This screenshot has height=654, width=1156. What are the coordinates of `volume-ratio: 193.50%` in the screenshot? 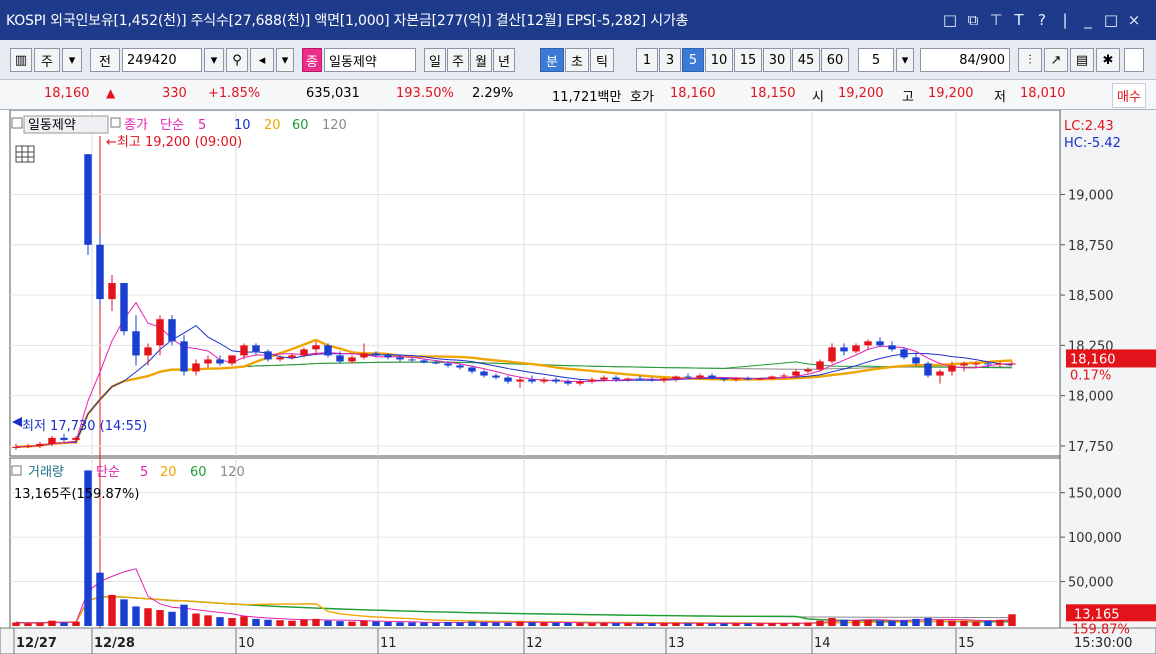 It's located at (425, 93).